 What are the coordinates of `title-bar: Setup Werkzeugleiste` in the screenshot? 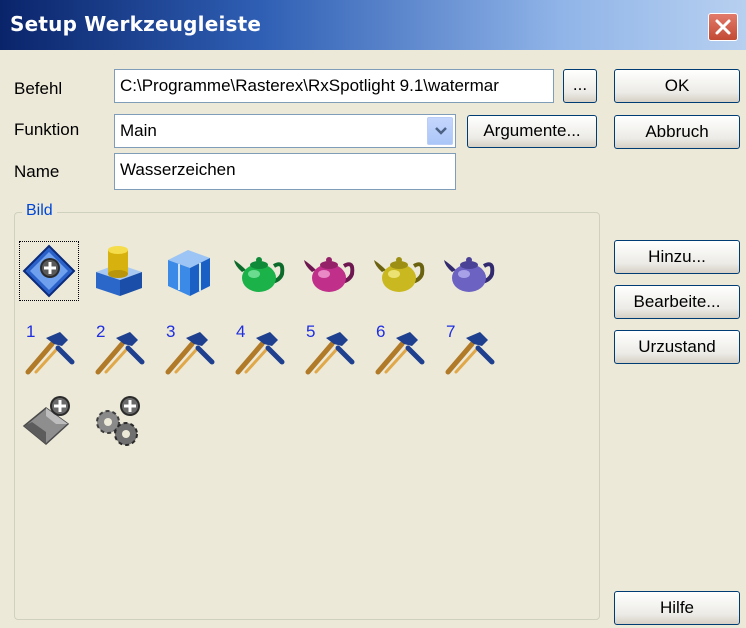 It's located at (373, 25).